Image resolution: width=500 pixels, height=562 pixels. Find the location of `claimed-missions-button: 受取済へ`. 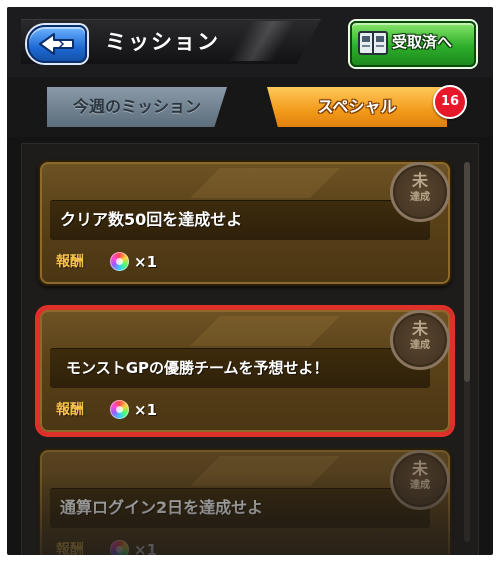

claimed-missions-button: 受取済へ is located at coordinates (413, 44).